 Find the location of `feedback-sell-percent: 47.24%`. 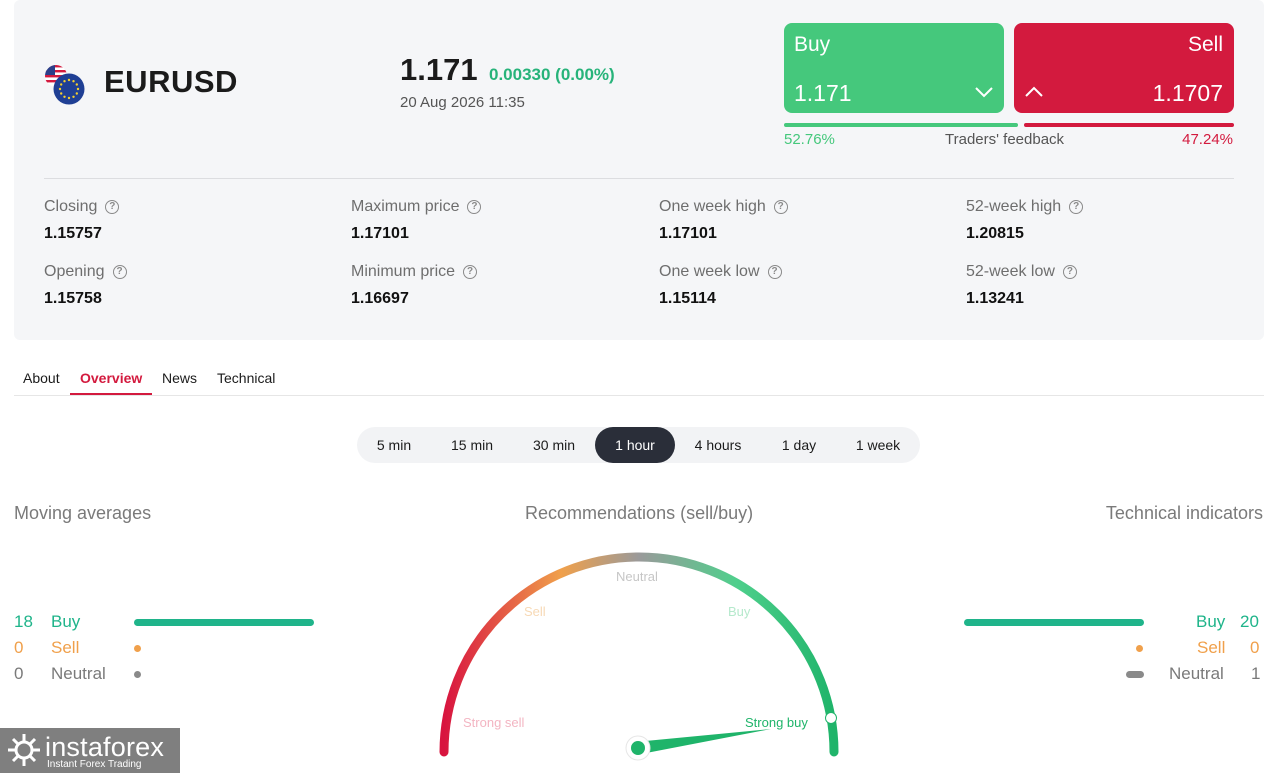

feedback-sell-percent: 47.24% is located at coordinates (1207, 139).